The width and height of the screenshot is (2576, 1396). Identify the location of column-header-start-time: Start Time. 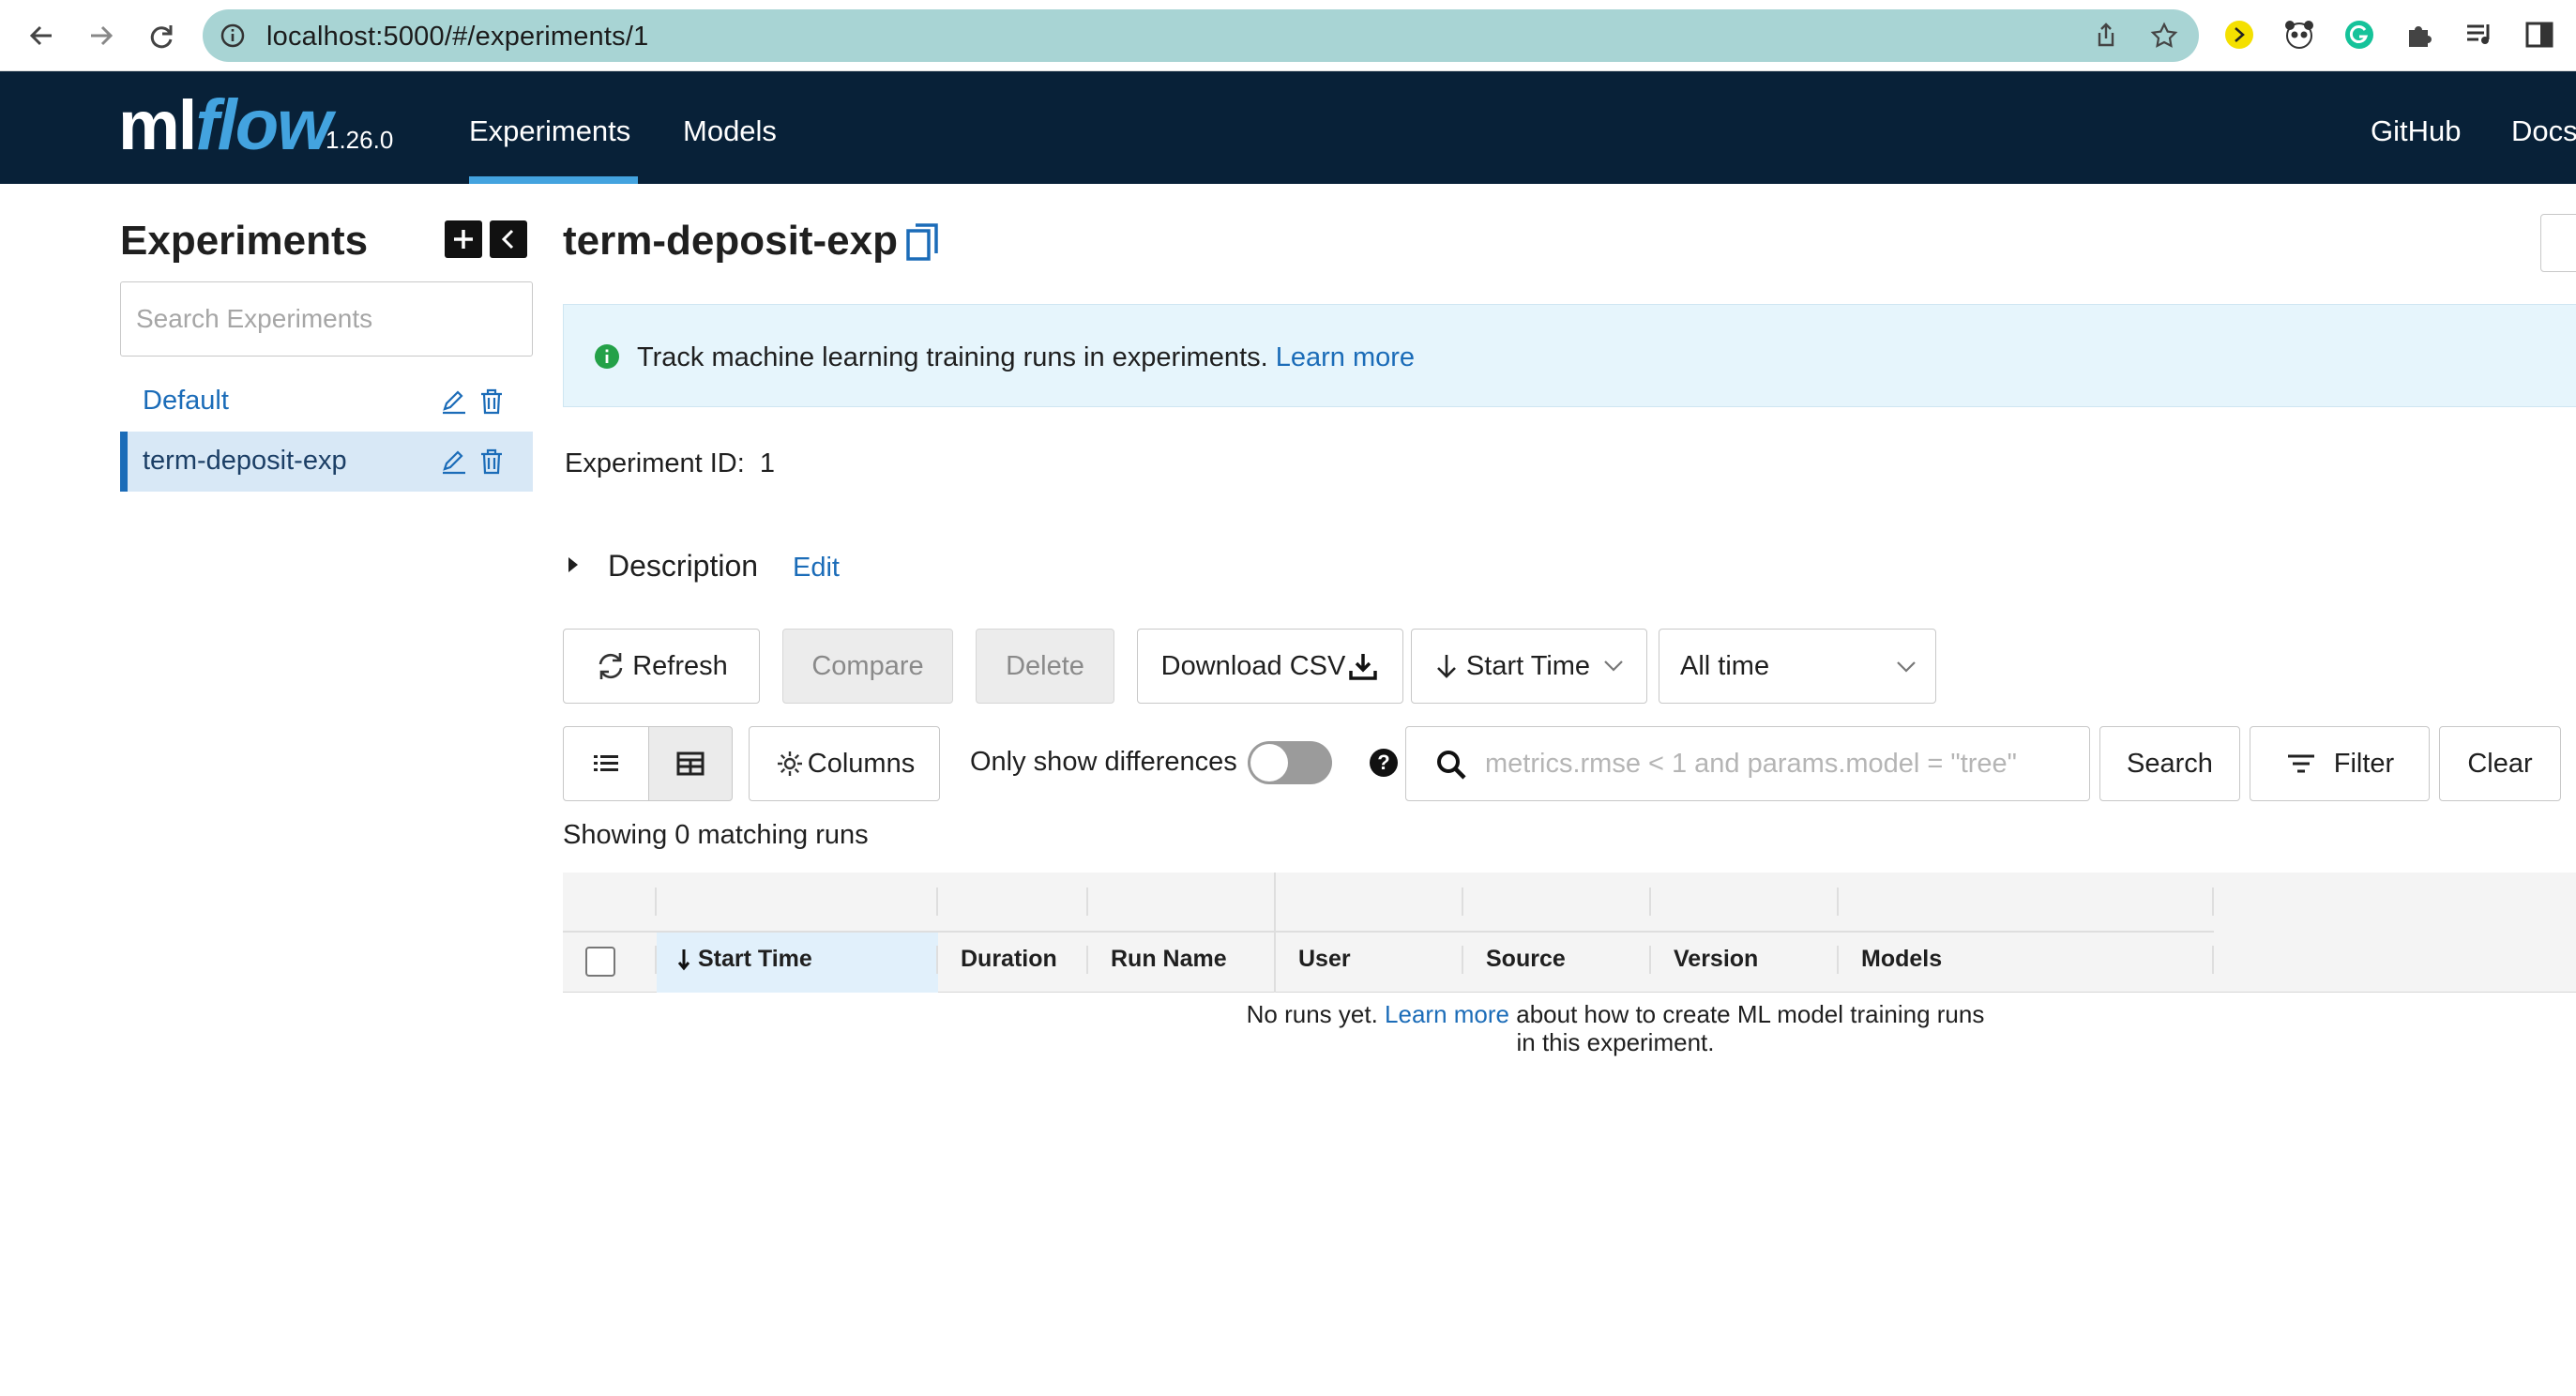
(755, 960).